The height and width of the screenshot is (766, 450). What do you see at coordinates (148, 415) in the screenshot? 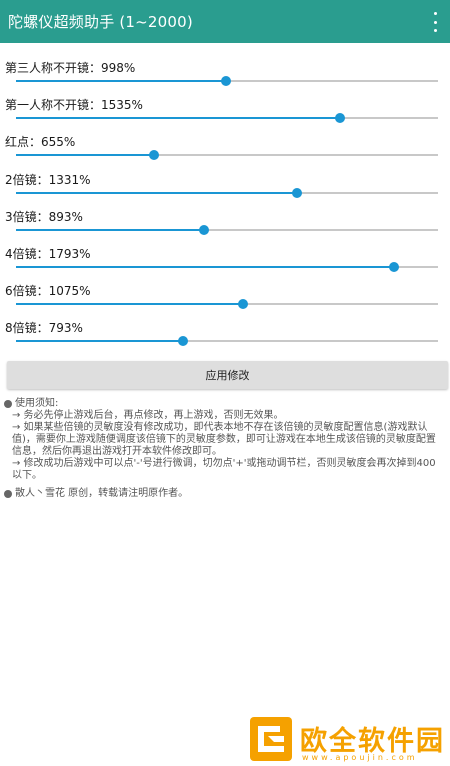
I see `note-line: → 务必先停止游戏后台，再点修改，再上游戏，否则无效果。` at bounding box center [148, 415].